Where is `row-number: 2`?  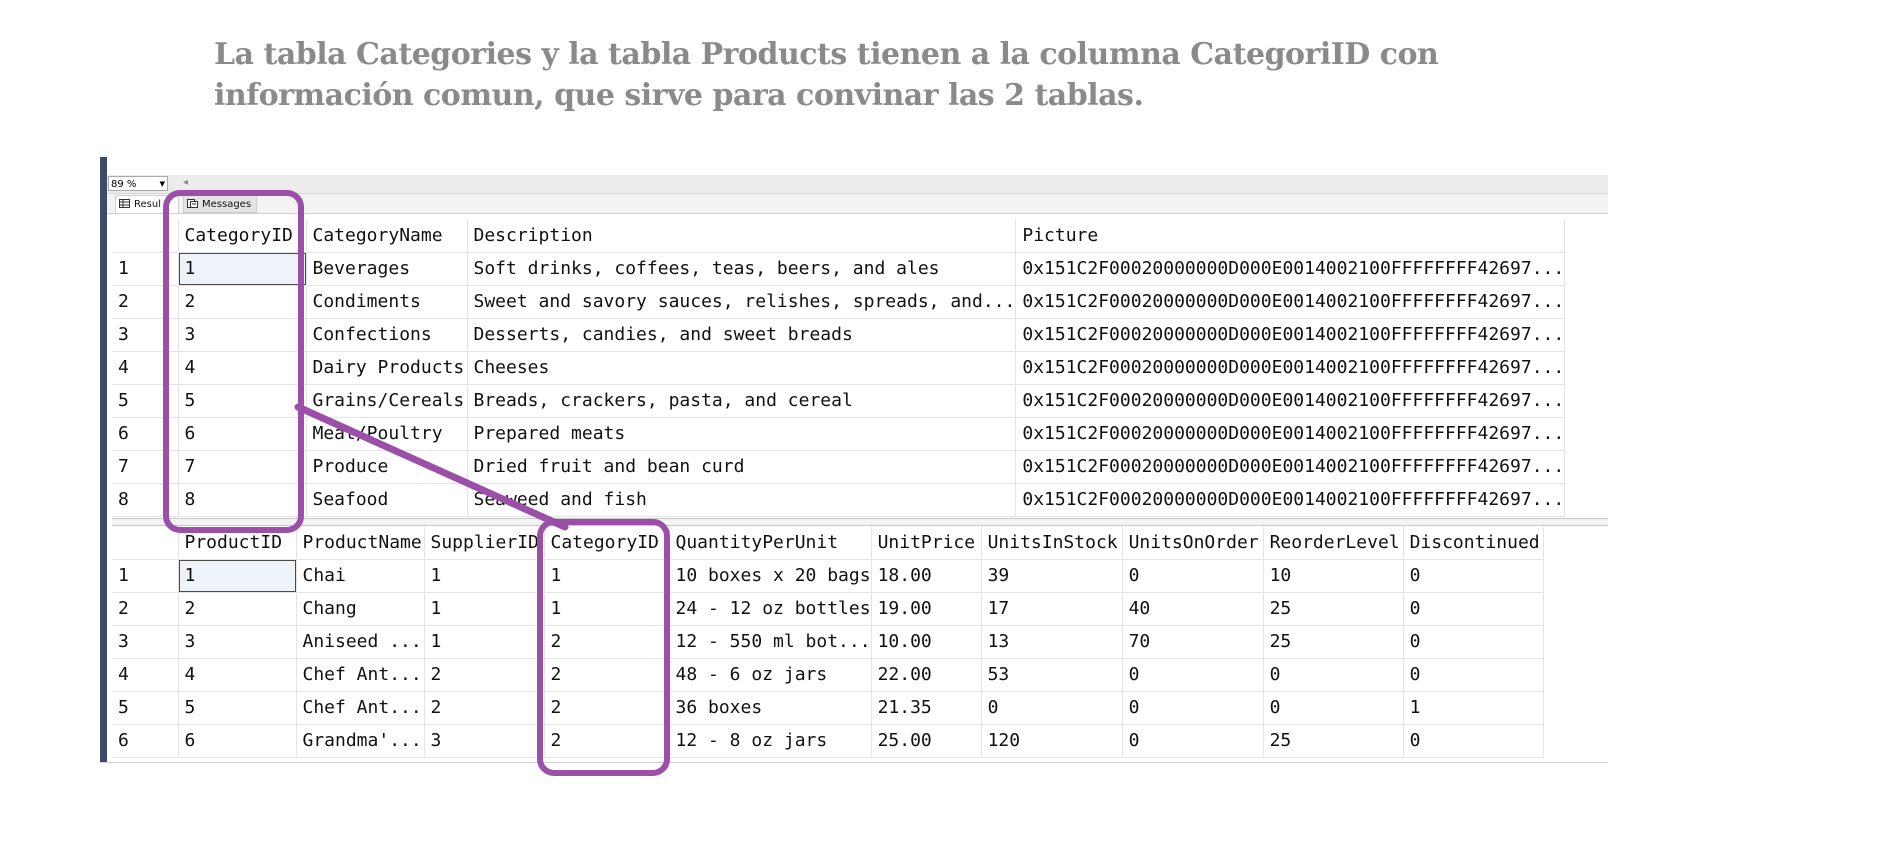
row-number: 2 is located at coordinates (145, 609).